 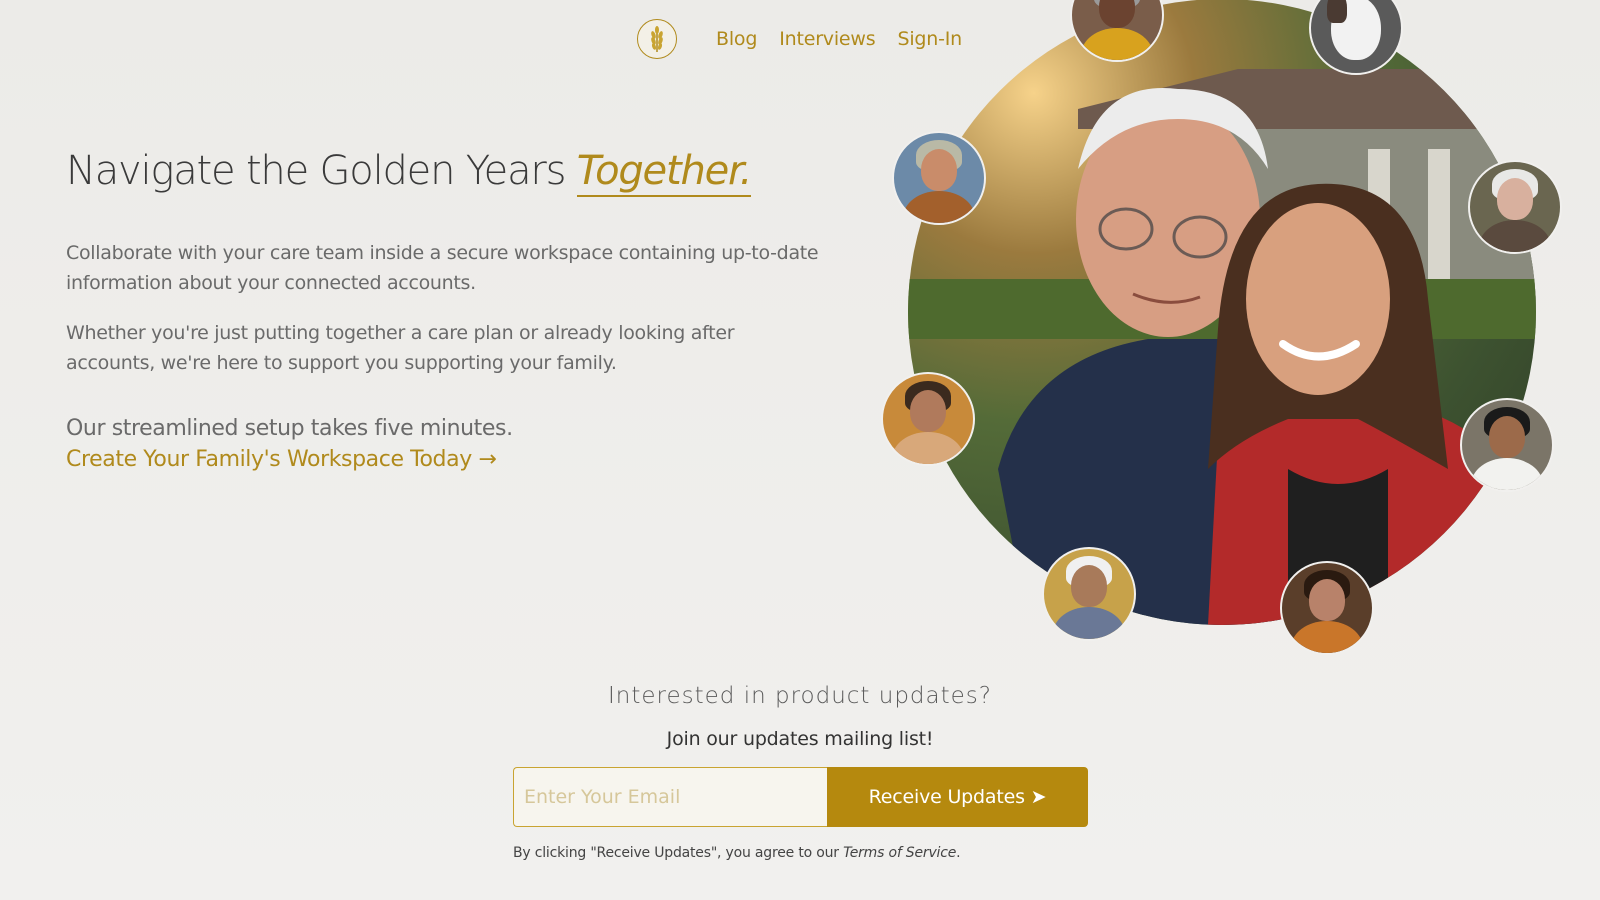 What do you see at coordinates (1117, 31) in the screenshot?
I see `avatar-woman-scarf` at bounding box center [1117, 31].